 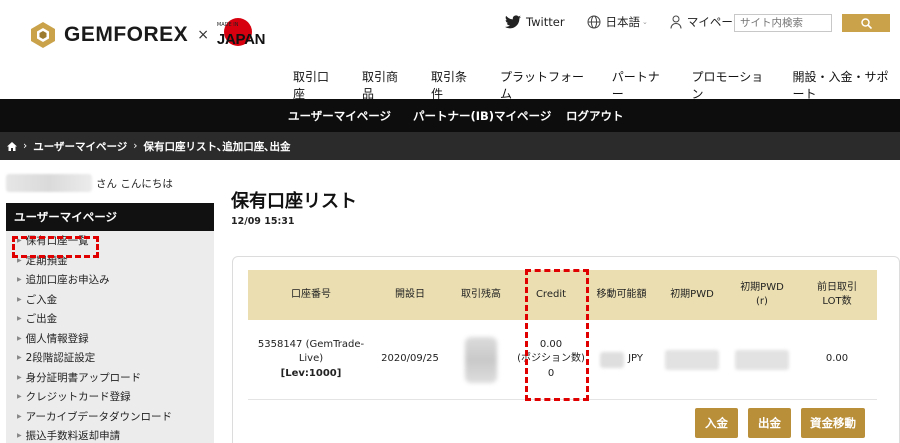 I want to click on logo-times: ×, so click(x=203, y=35).